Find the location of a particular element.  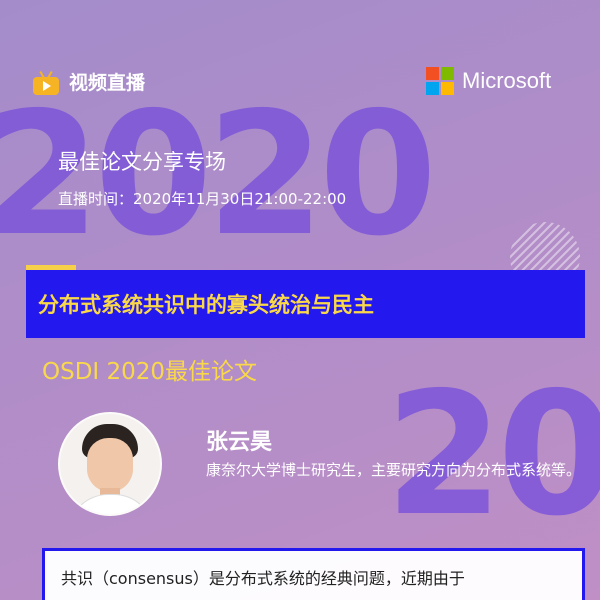

event-time: 直播时间：2020年11月30日21:00-22:00 is located at coordinates (202, 199).